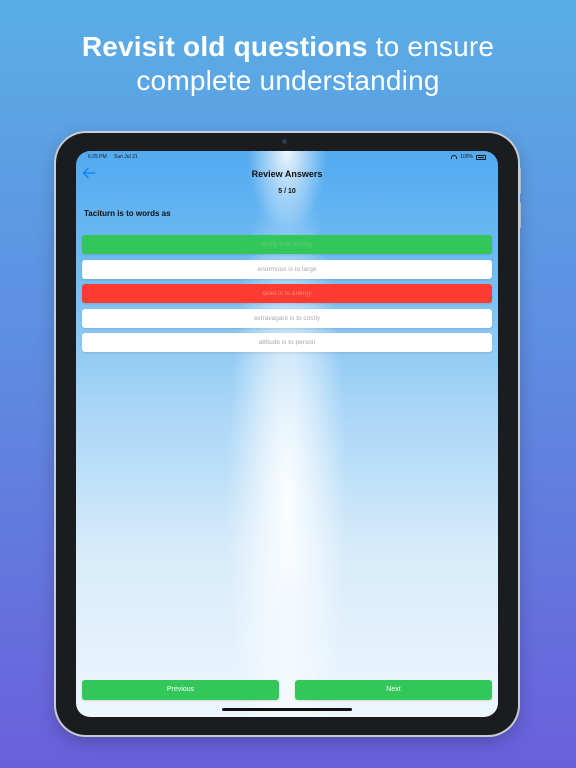 The width and height of the screenshot is (576, 768). What do you see at coordinates (431, 46) in the screenshot?
I see `headline-rest: to ensure` at bounding box center [431, 46].